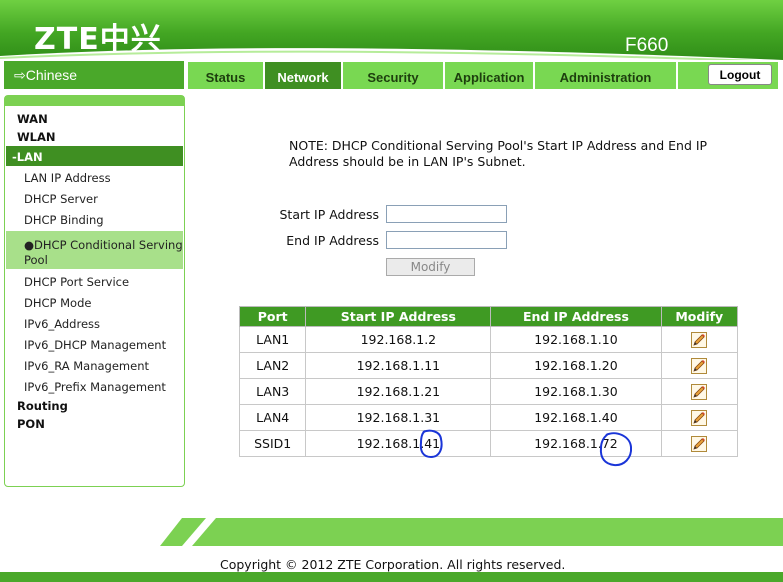  What do you see at coordinates (398, 417) in the screenshot?
I see `start-ip-cell: 192.168.1.31` at bounding box center [398, 417].